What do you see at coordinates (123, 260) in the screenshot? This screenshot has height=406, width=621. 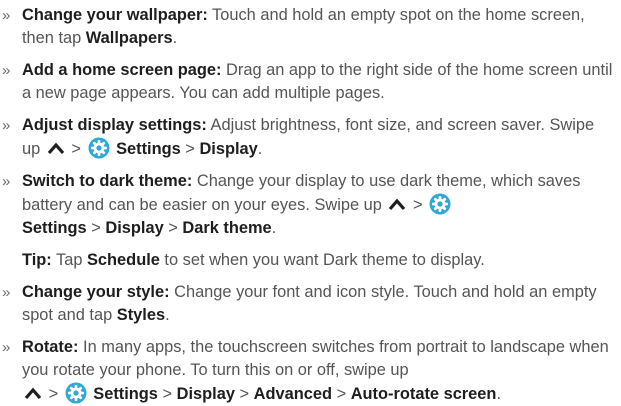 I see `schedule-label: Schedule` at bounding box center [123, 260].